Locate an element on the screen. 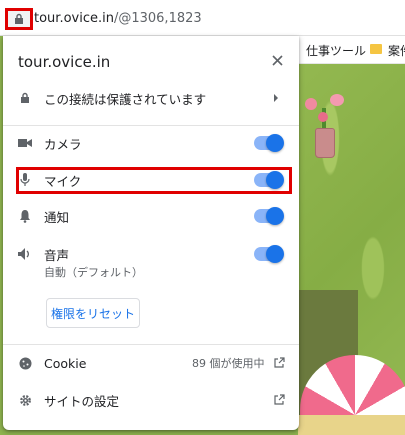  camera-toggle is located at coordinates (269, 143).